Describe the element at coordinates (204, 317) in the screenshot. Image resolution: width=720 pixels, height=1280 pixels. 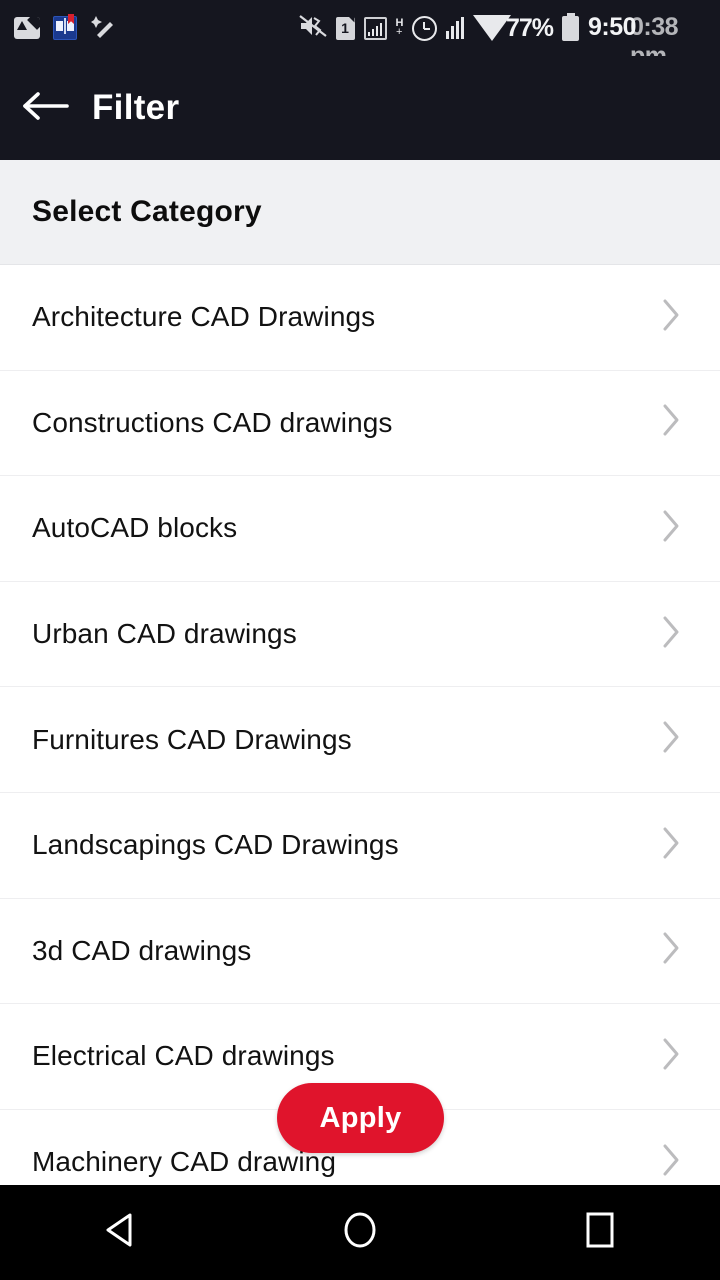
I see `list-item-label: Architecture CAD Drawings` at that location.